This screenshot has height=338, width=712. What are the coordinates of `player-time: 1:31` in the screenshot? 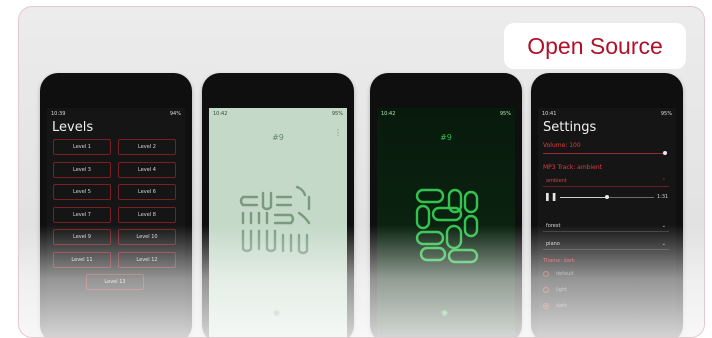 It's located at (663, 197).